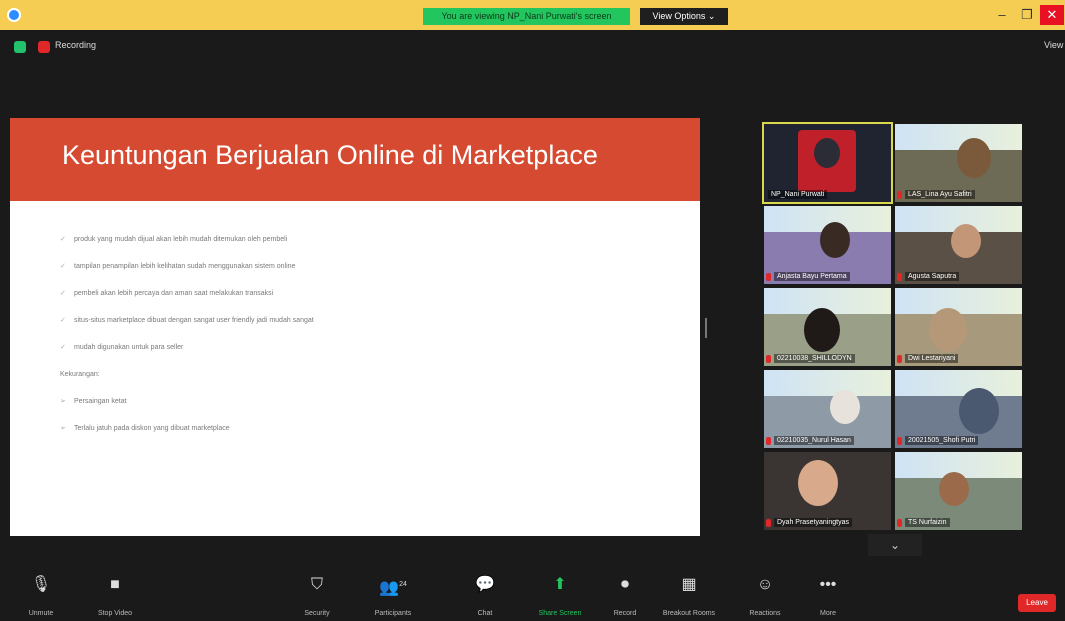 The width and height of the screenshot is (1065, 621). Describe the element at coordinates (689, 595) in the screenshot. I see `breakout-rooms-button: ▦ Breakout Rooms` at that location.